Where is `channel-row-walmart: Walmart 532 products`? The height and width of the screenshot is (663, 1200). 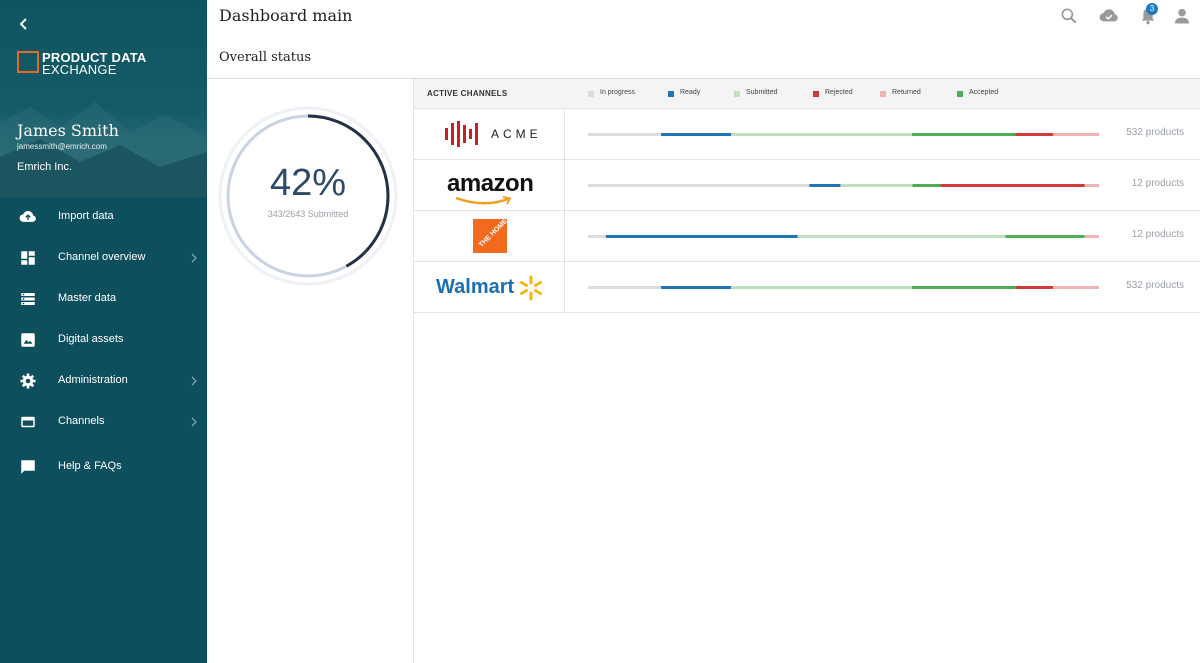 channel-row-walmart: Walmart 532 products is located at coordinates (807, 287).